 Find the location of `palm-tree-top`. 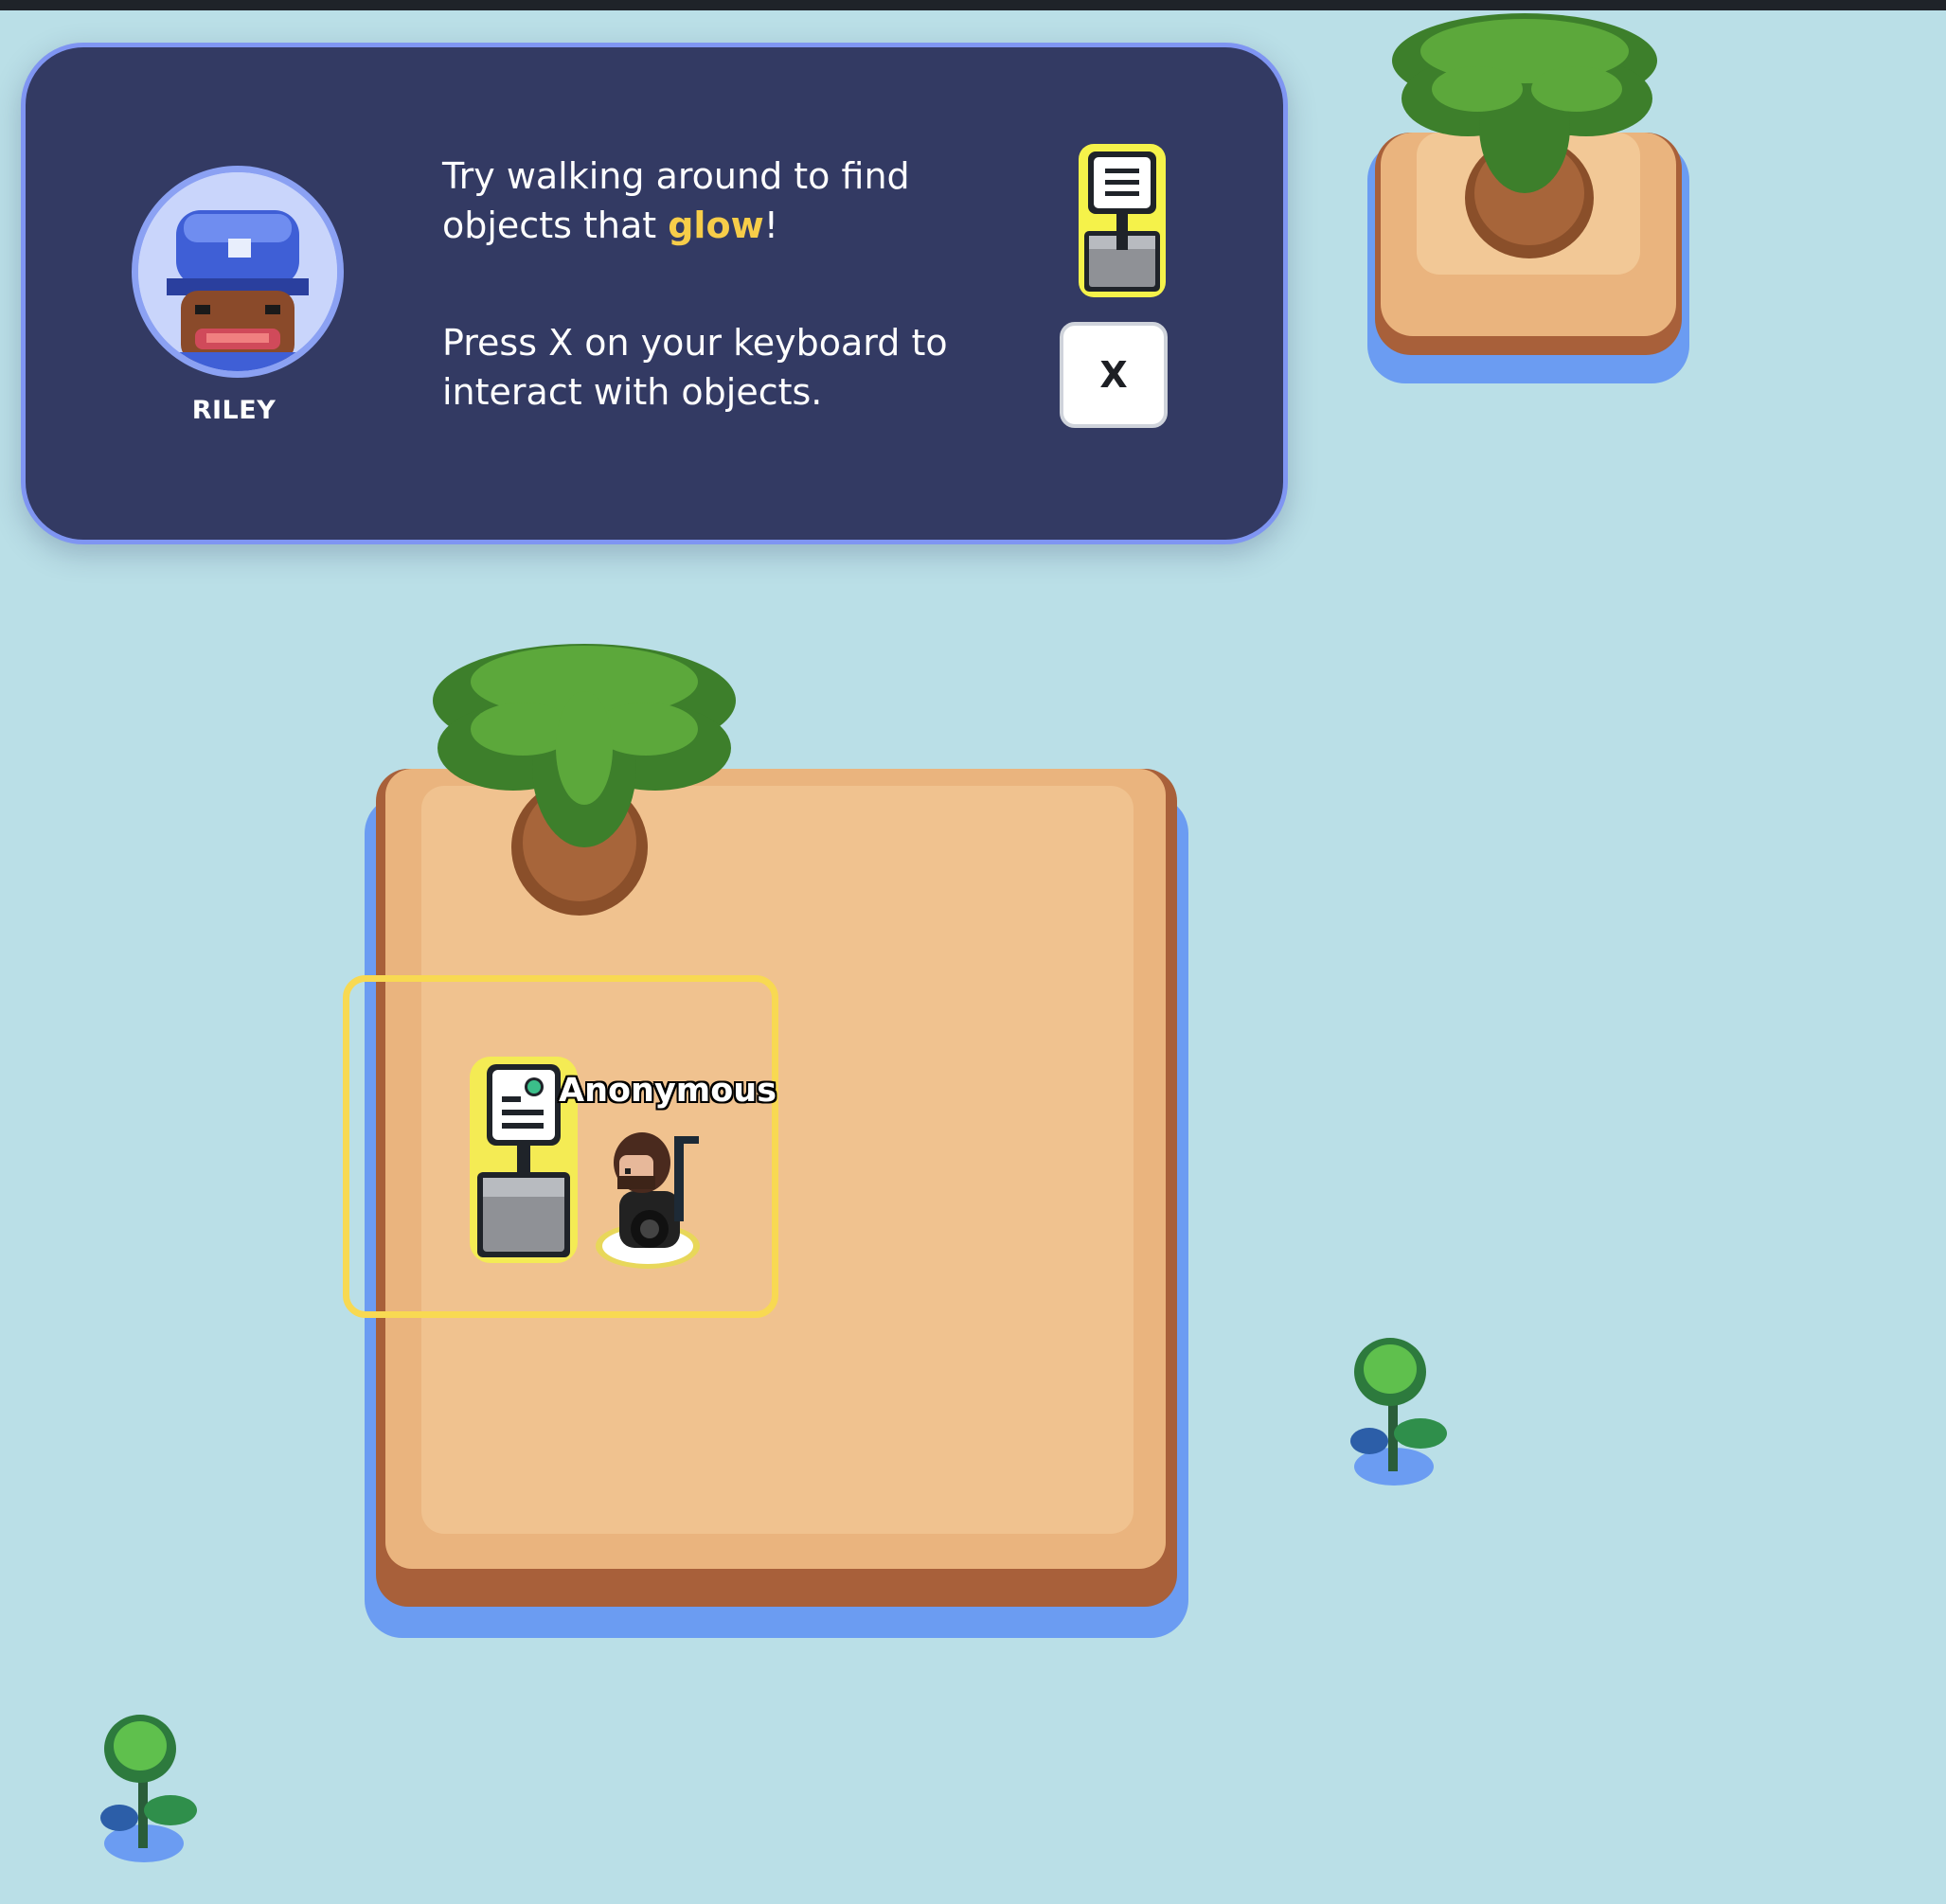

palm-tree-top is located at coordinates (1525, 135).